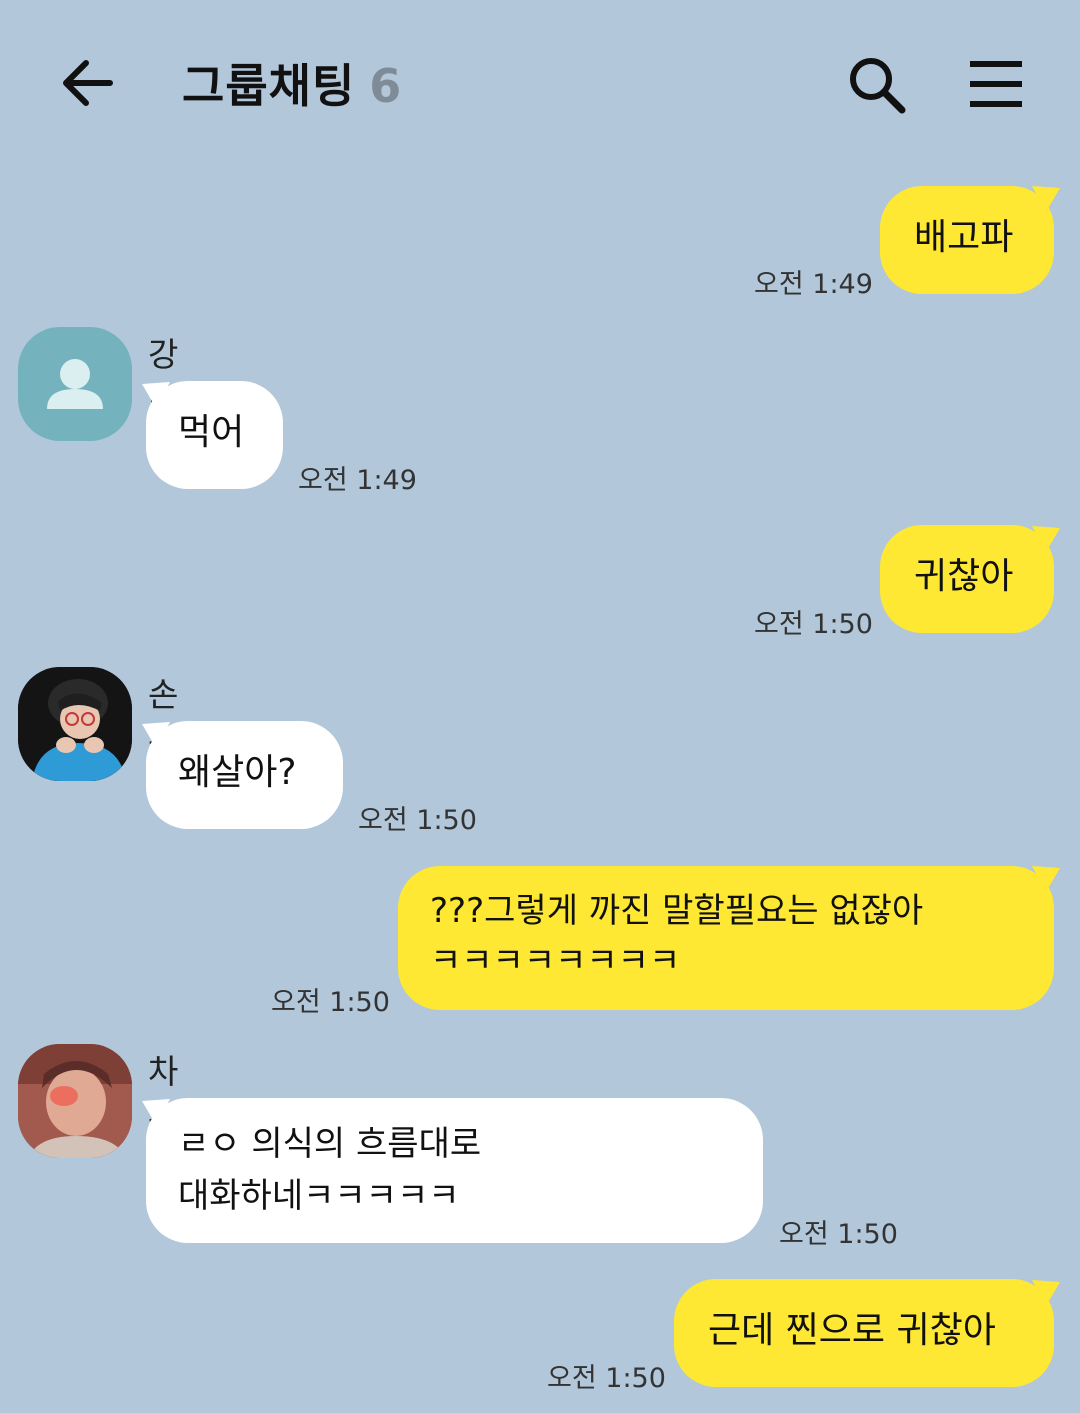  I want to click on chat-room-name: 그룹채팅, so click(269, 86).